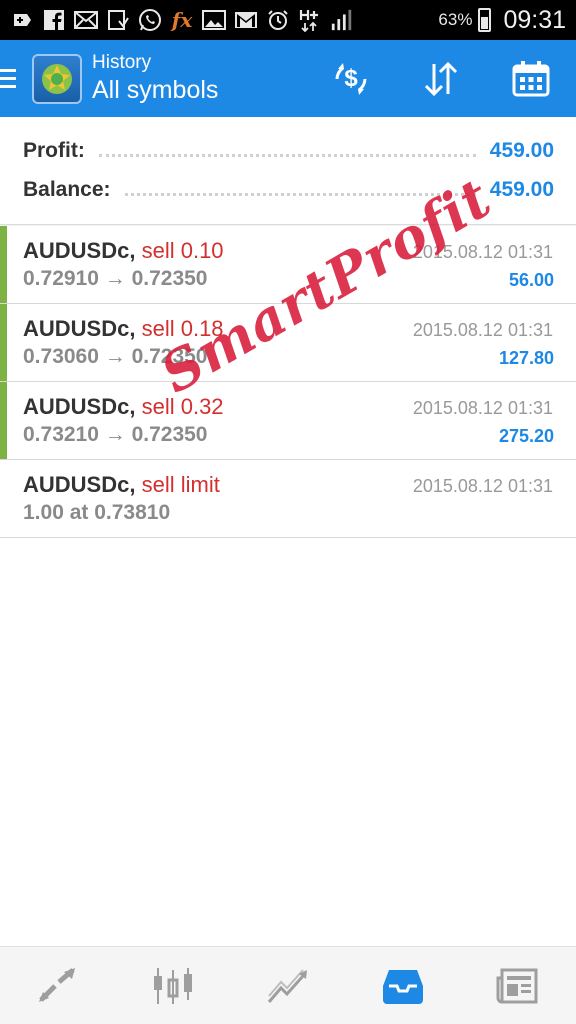 This screenshot has width=576, height=1024. I want to click on quotes-icon, so click(56, 984).